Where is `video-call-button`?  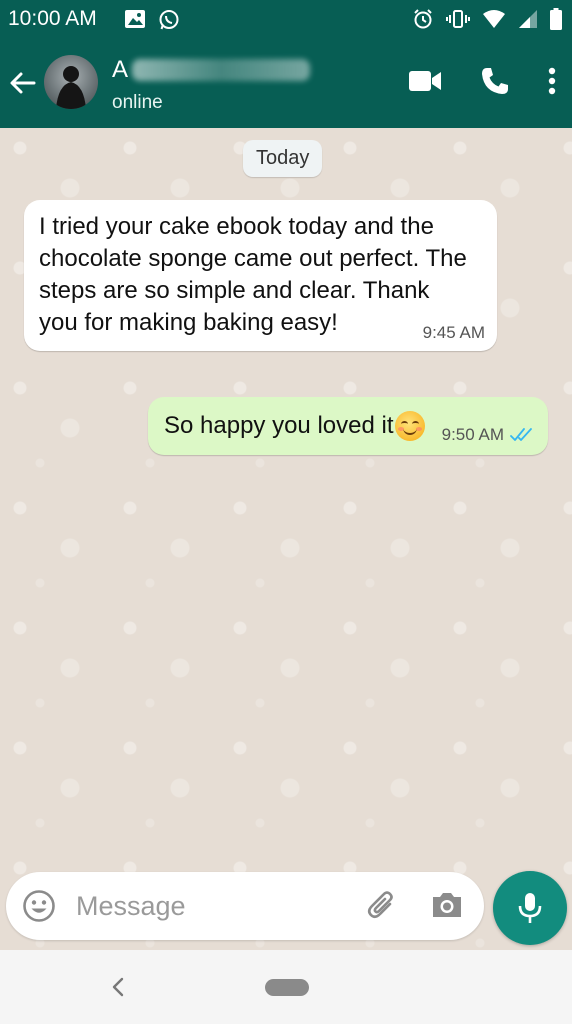
video-call-button is located at coordinates (425, 81).